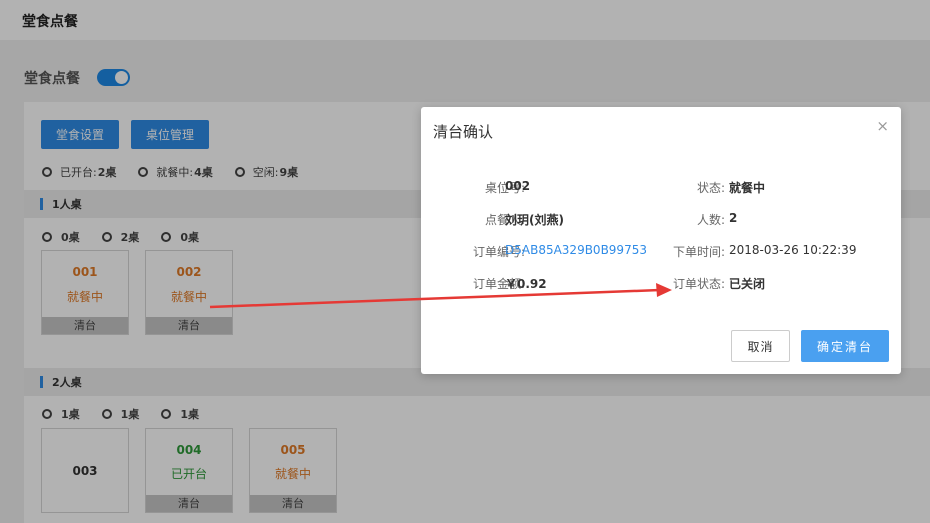  I want to click on dialog-title: 清台确认, so click(463, 132).